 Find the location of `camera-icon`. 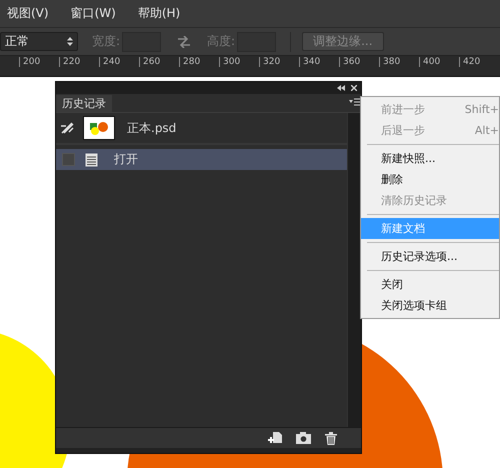

camera-icon is located at coordinates (303, 438).